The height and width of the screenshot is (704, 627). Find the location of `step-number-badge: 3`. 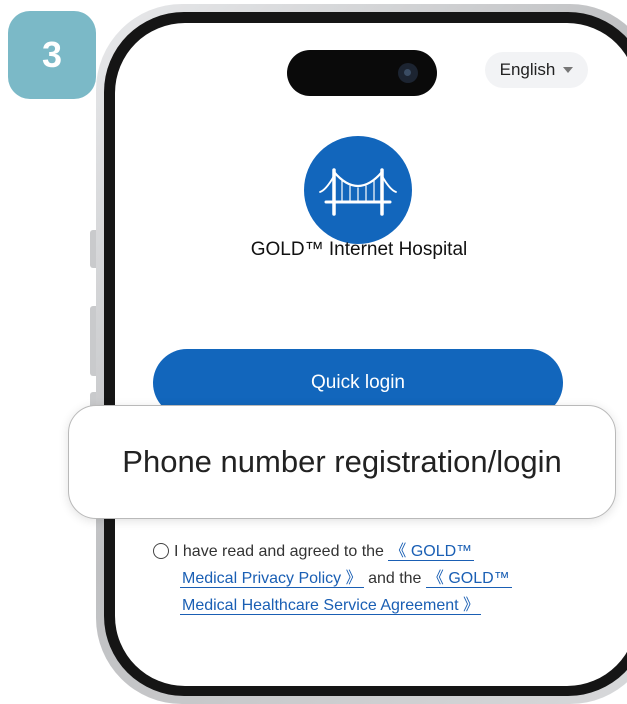

step-number-badge: 3 is located at coordinates (52, 55).